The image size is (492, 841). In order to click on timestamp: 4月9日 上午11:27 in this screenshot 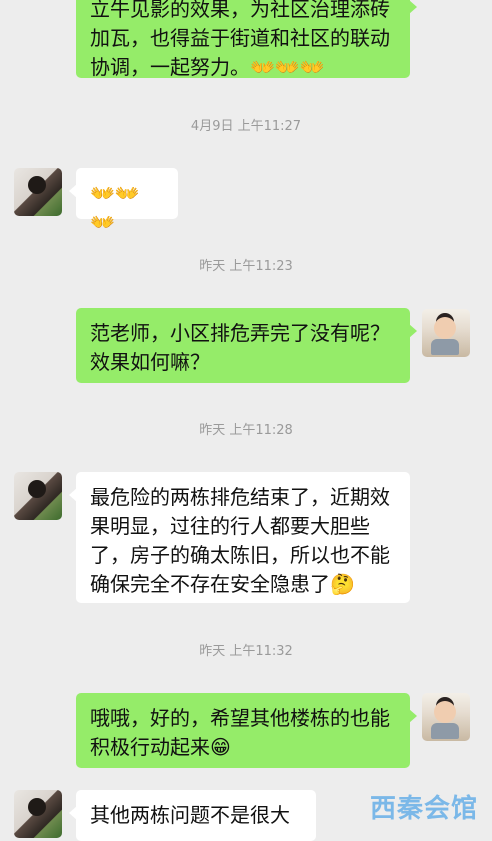, I will do `click(246, 126)`.